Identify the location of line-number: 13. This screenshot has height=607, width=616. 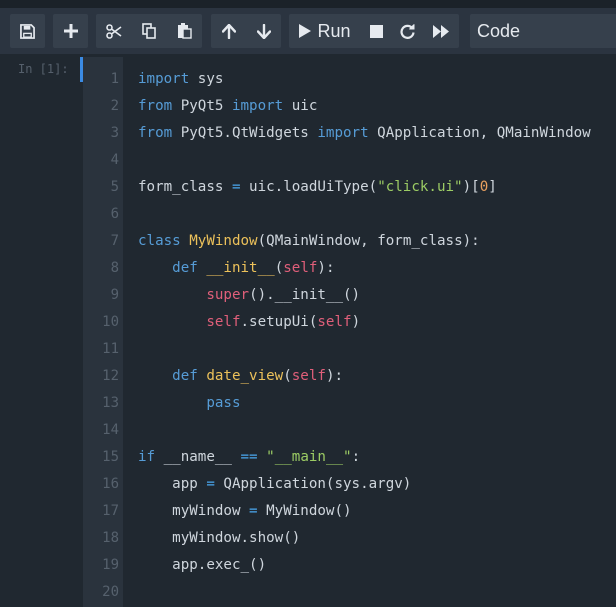
(110, 403).